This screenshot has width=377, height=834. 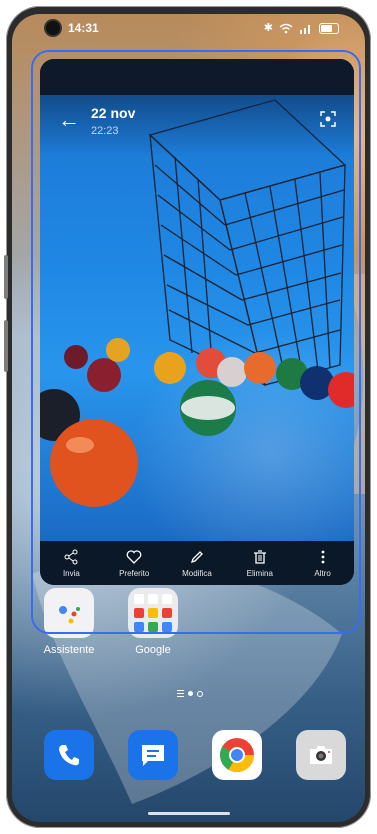 I want to click on page-dot-active, so click(x=190, y=693).